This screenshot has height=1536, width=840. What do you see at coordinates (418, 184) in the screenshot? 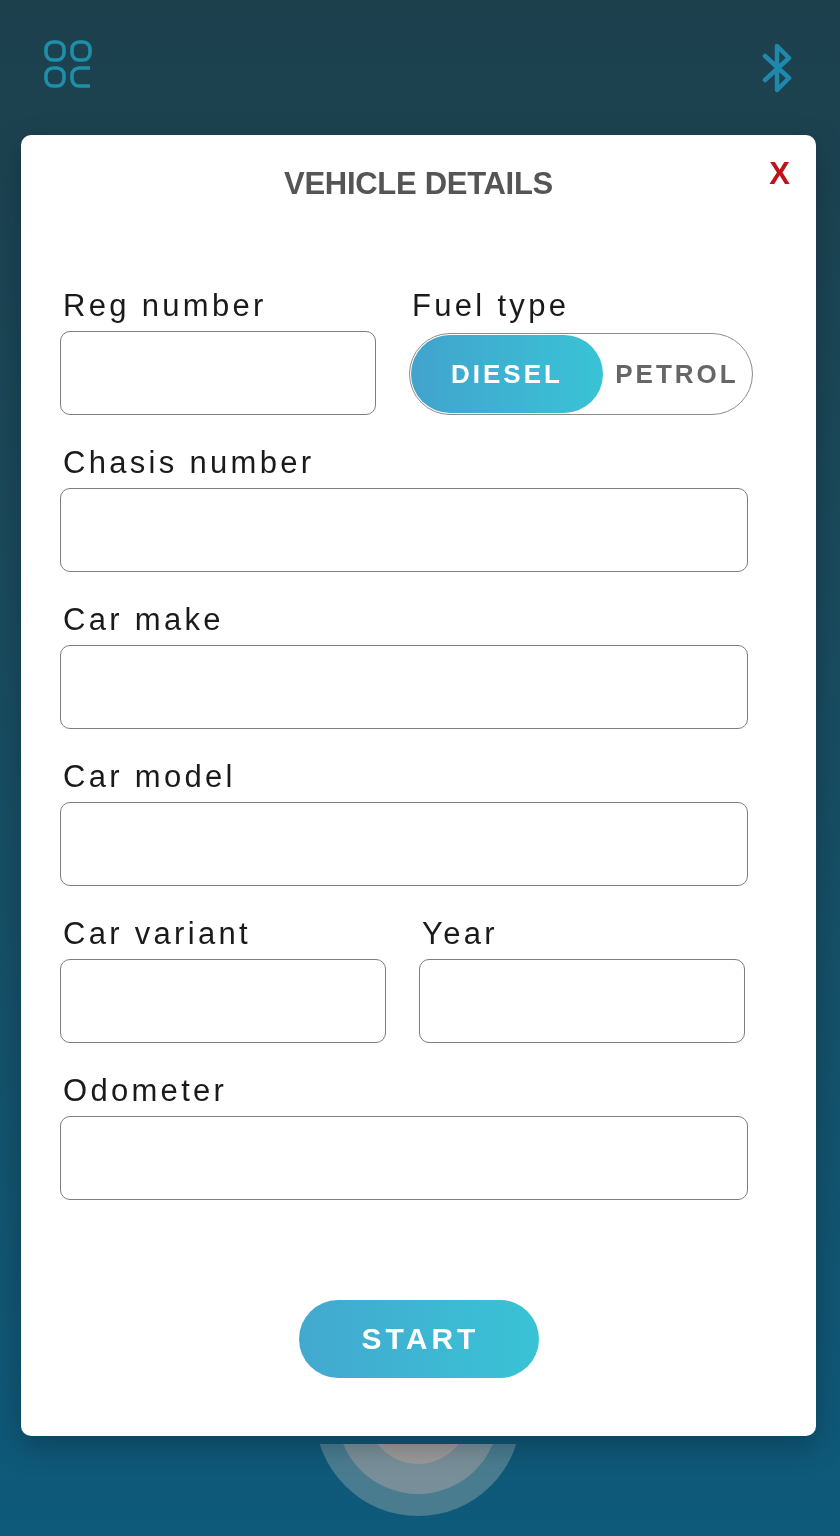
I see `modal-title: VEHICLE DETAILS` at bounding box center [418, 184].